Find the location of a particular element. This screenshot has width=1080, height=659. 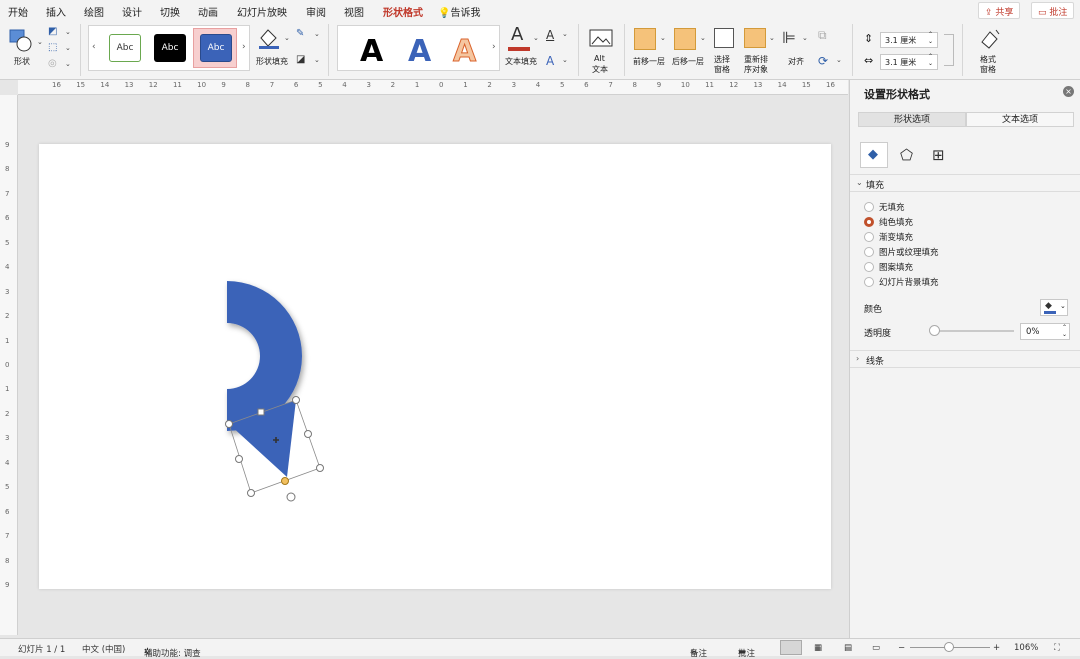

tab-shape-format: 形状格式 is located at coordinates (403, 13).